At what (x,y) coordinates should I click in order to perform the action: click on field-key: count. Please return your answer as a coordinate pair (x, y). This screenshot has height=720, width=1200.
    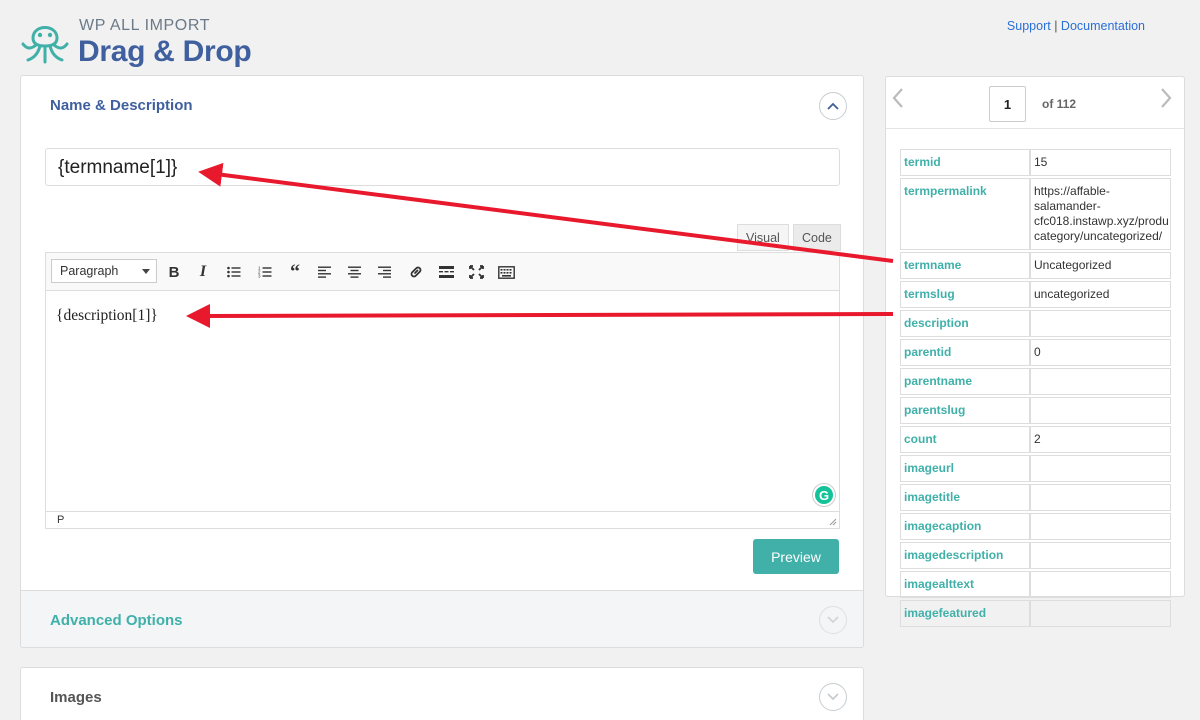
    Looking at the image, I should click on (965, 439).